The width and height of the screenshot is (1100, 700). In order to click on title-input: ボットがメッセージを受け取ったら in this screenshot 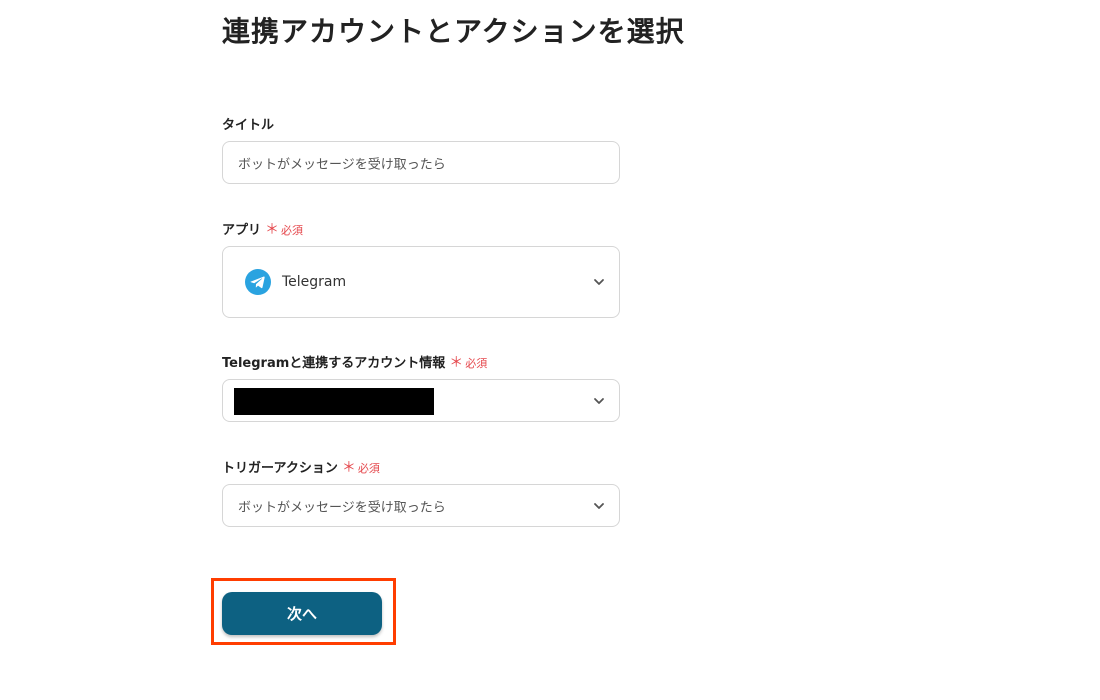, I will do `click(421, 162)`.